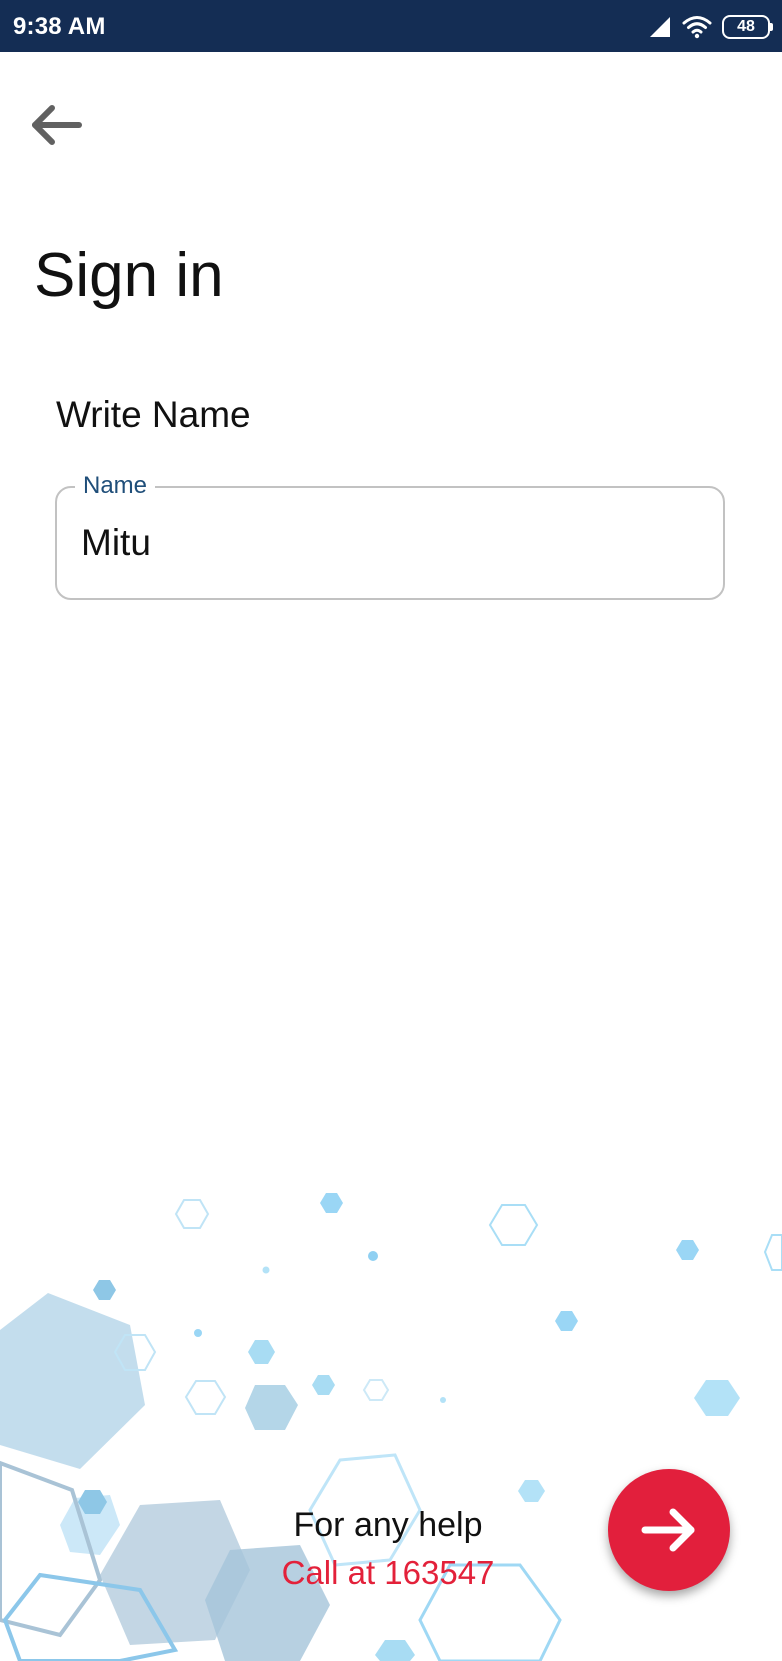 The width and height of the screenshot is (782, 1661). I want to click on next-button, so click(669, 1530).